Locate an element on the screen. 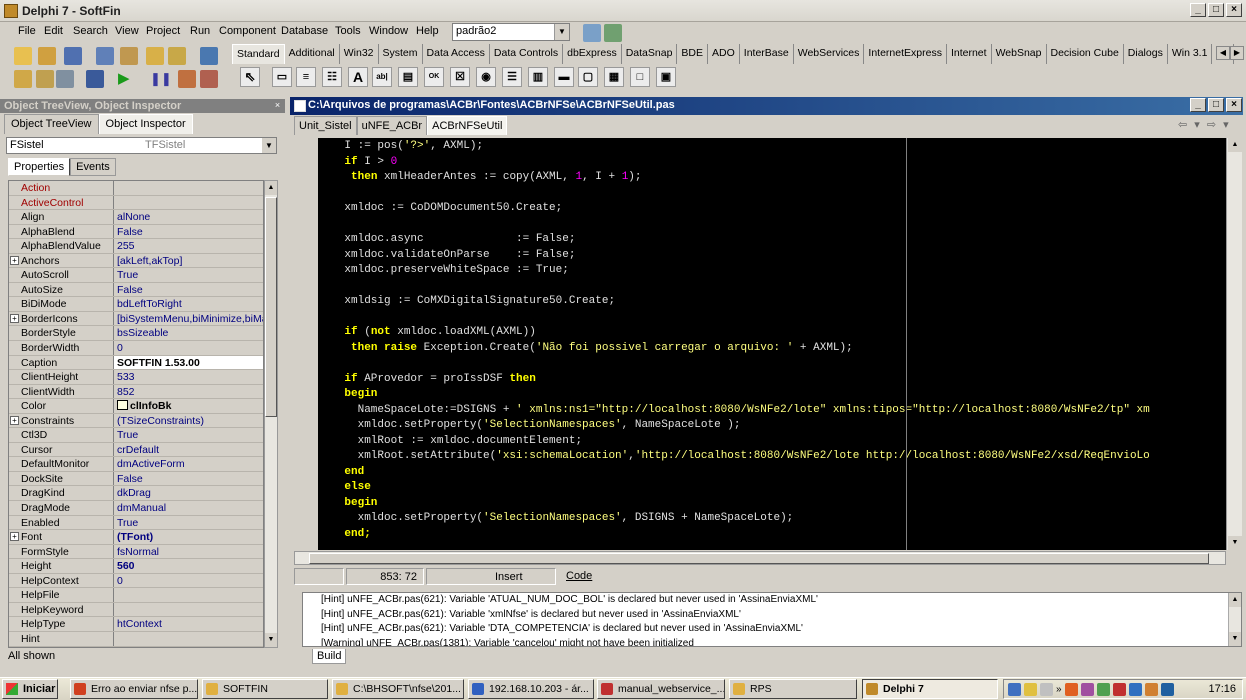  messages-scrollbar: ▲ ▼ is located at coordinates (1234, 619).